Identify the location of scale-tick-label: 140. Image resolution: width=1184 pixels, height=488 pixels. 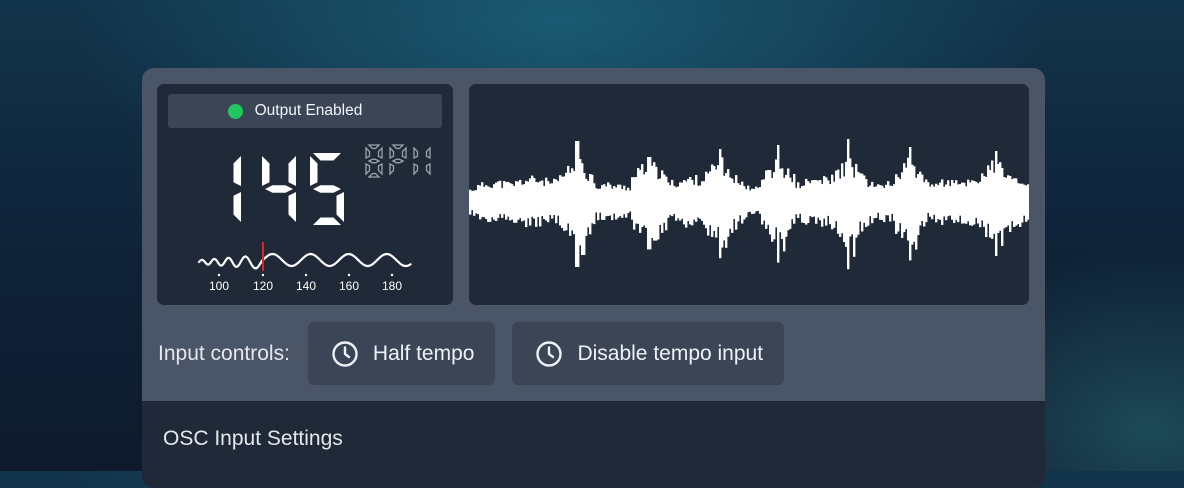
(306, 286).